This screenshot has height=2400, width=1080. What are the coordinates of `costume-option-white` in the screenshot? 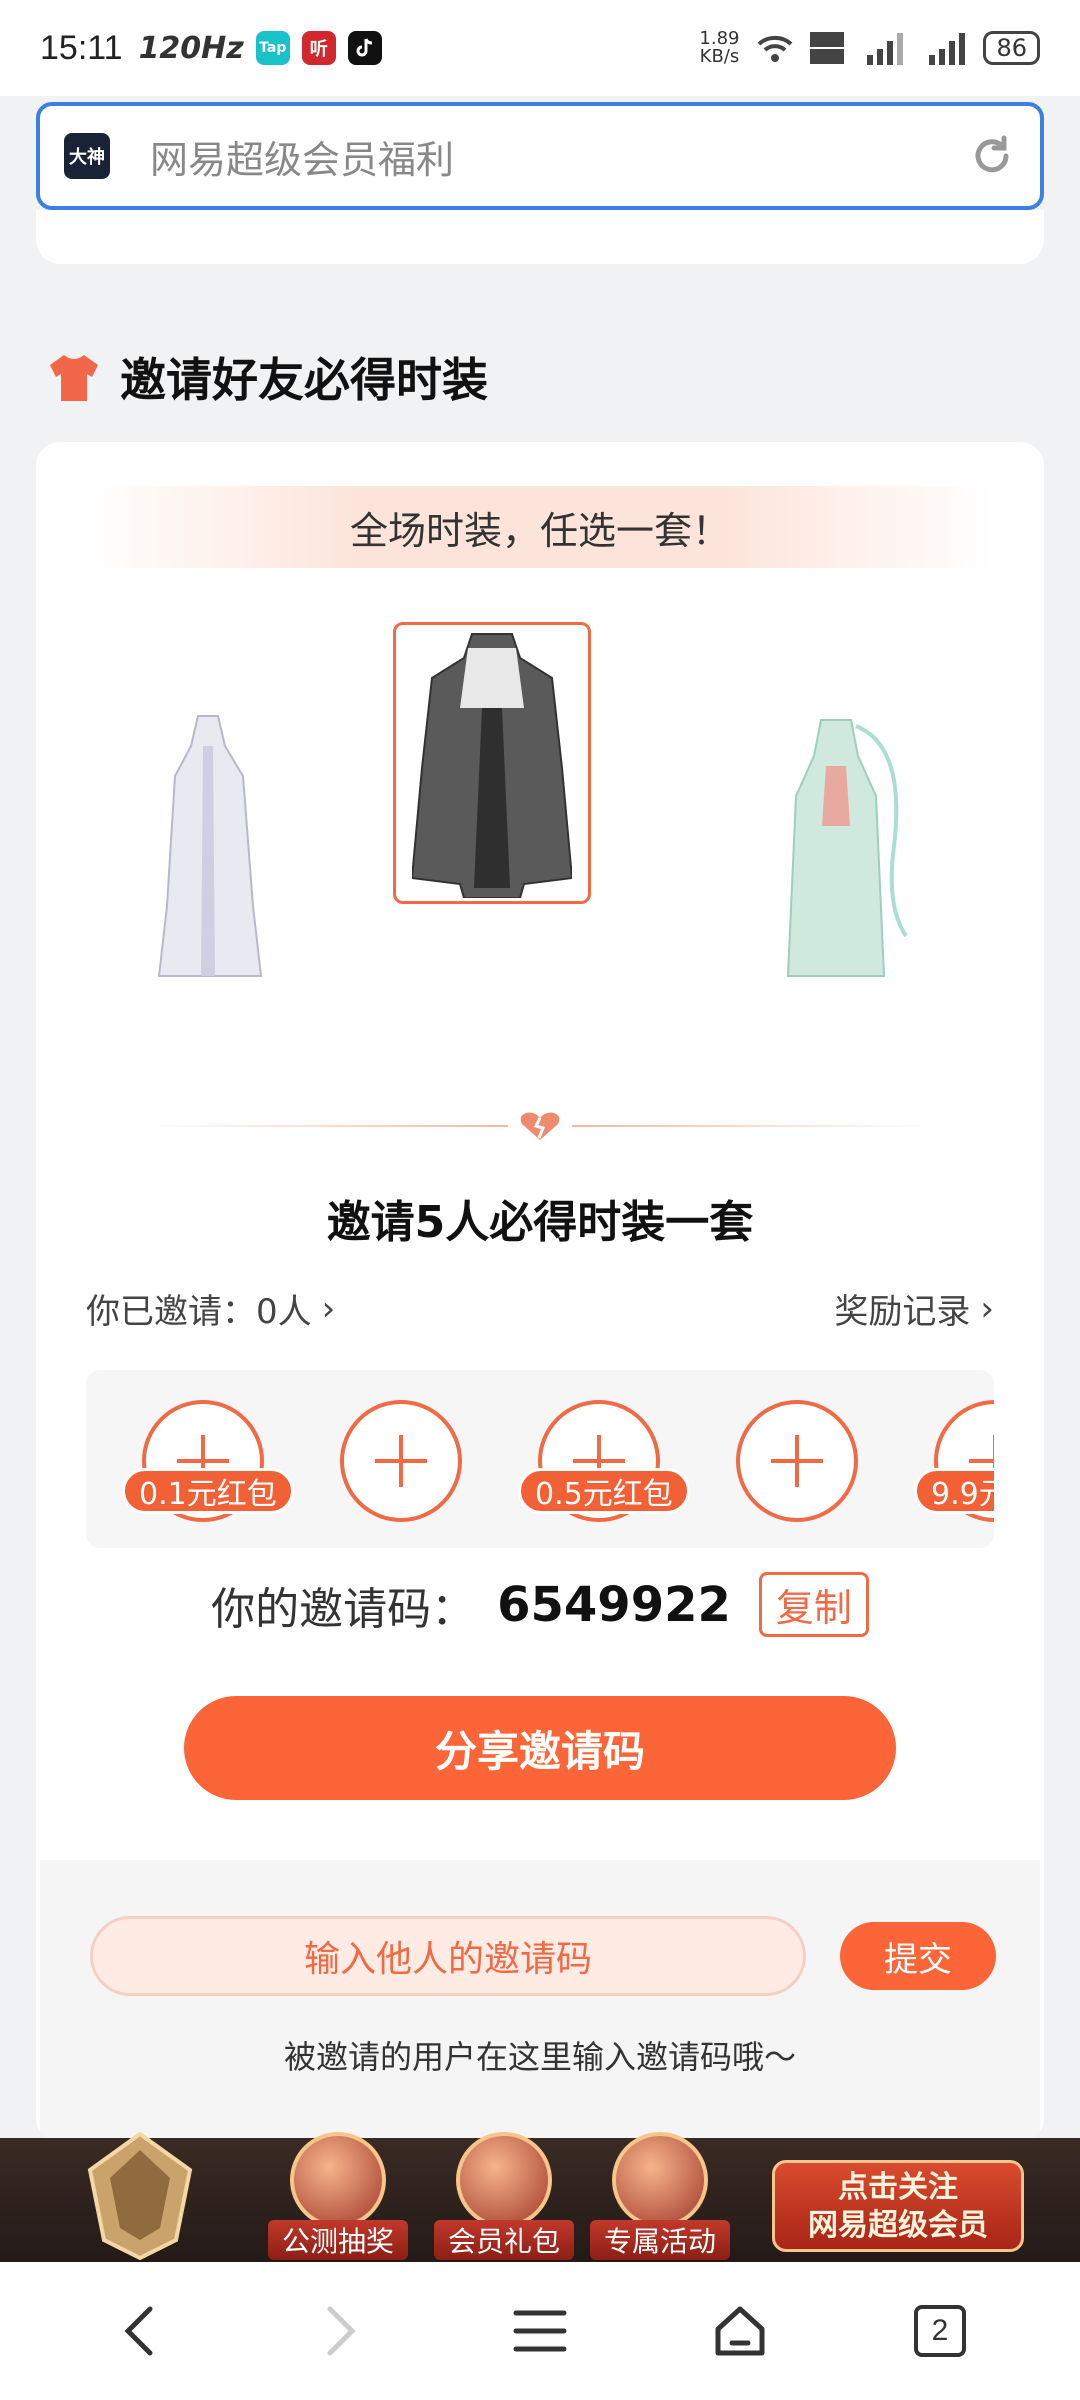 It's located at (208, 846).